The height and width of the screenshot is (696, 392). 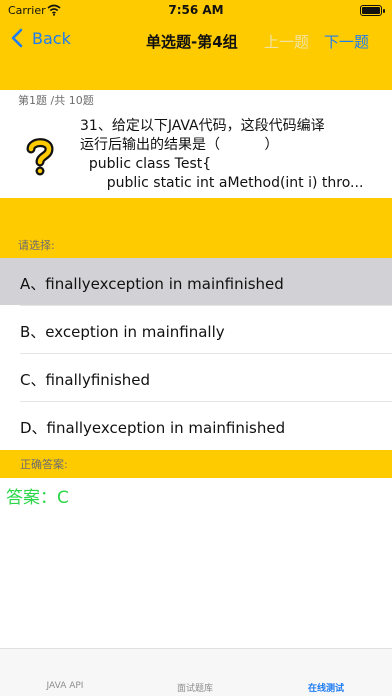 What do you see at coordinates (196, 377) in the screenshot?
I see `option-c: C、finallyfinished` at bounding box center [196, 377].